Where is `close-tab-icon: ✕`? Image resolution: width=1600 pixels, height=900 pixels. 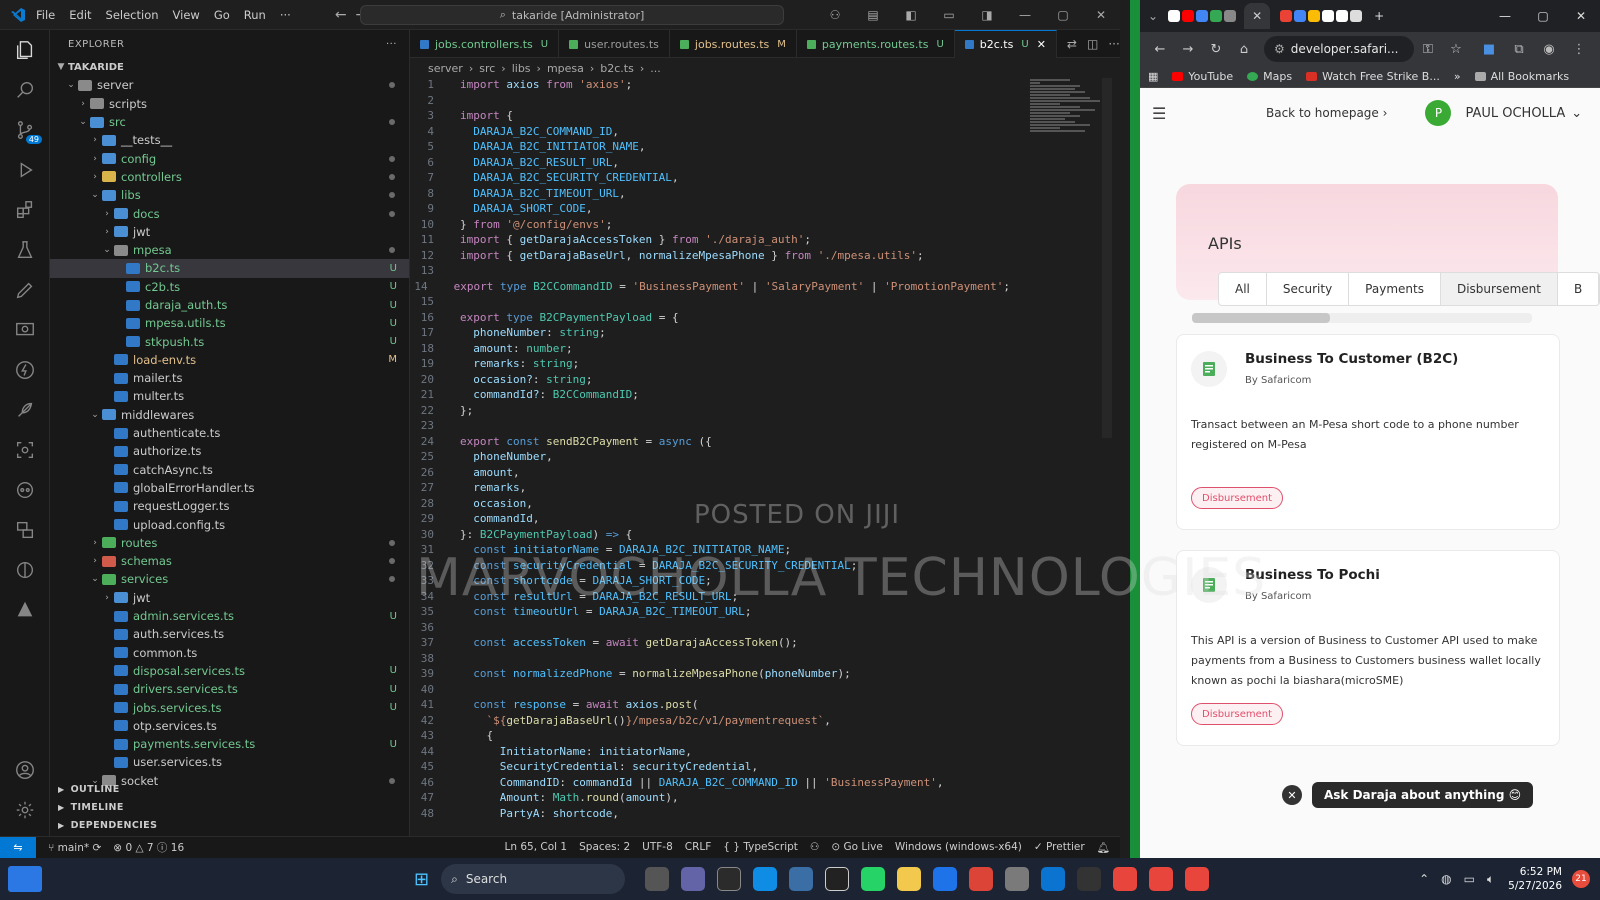
close-tab-icon: ✕ is located at coordinates (1041, 44).